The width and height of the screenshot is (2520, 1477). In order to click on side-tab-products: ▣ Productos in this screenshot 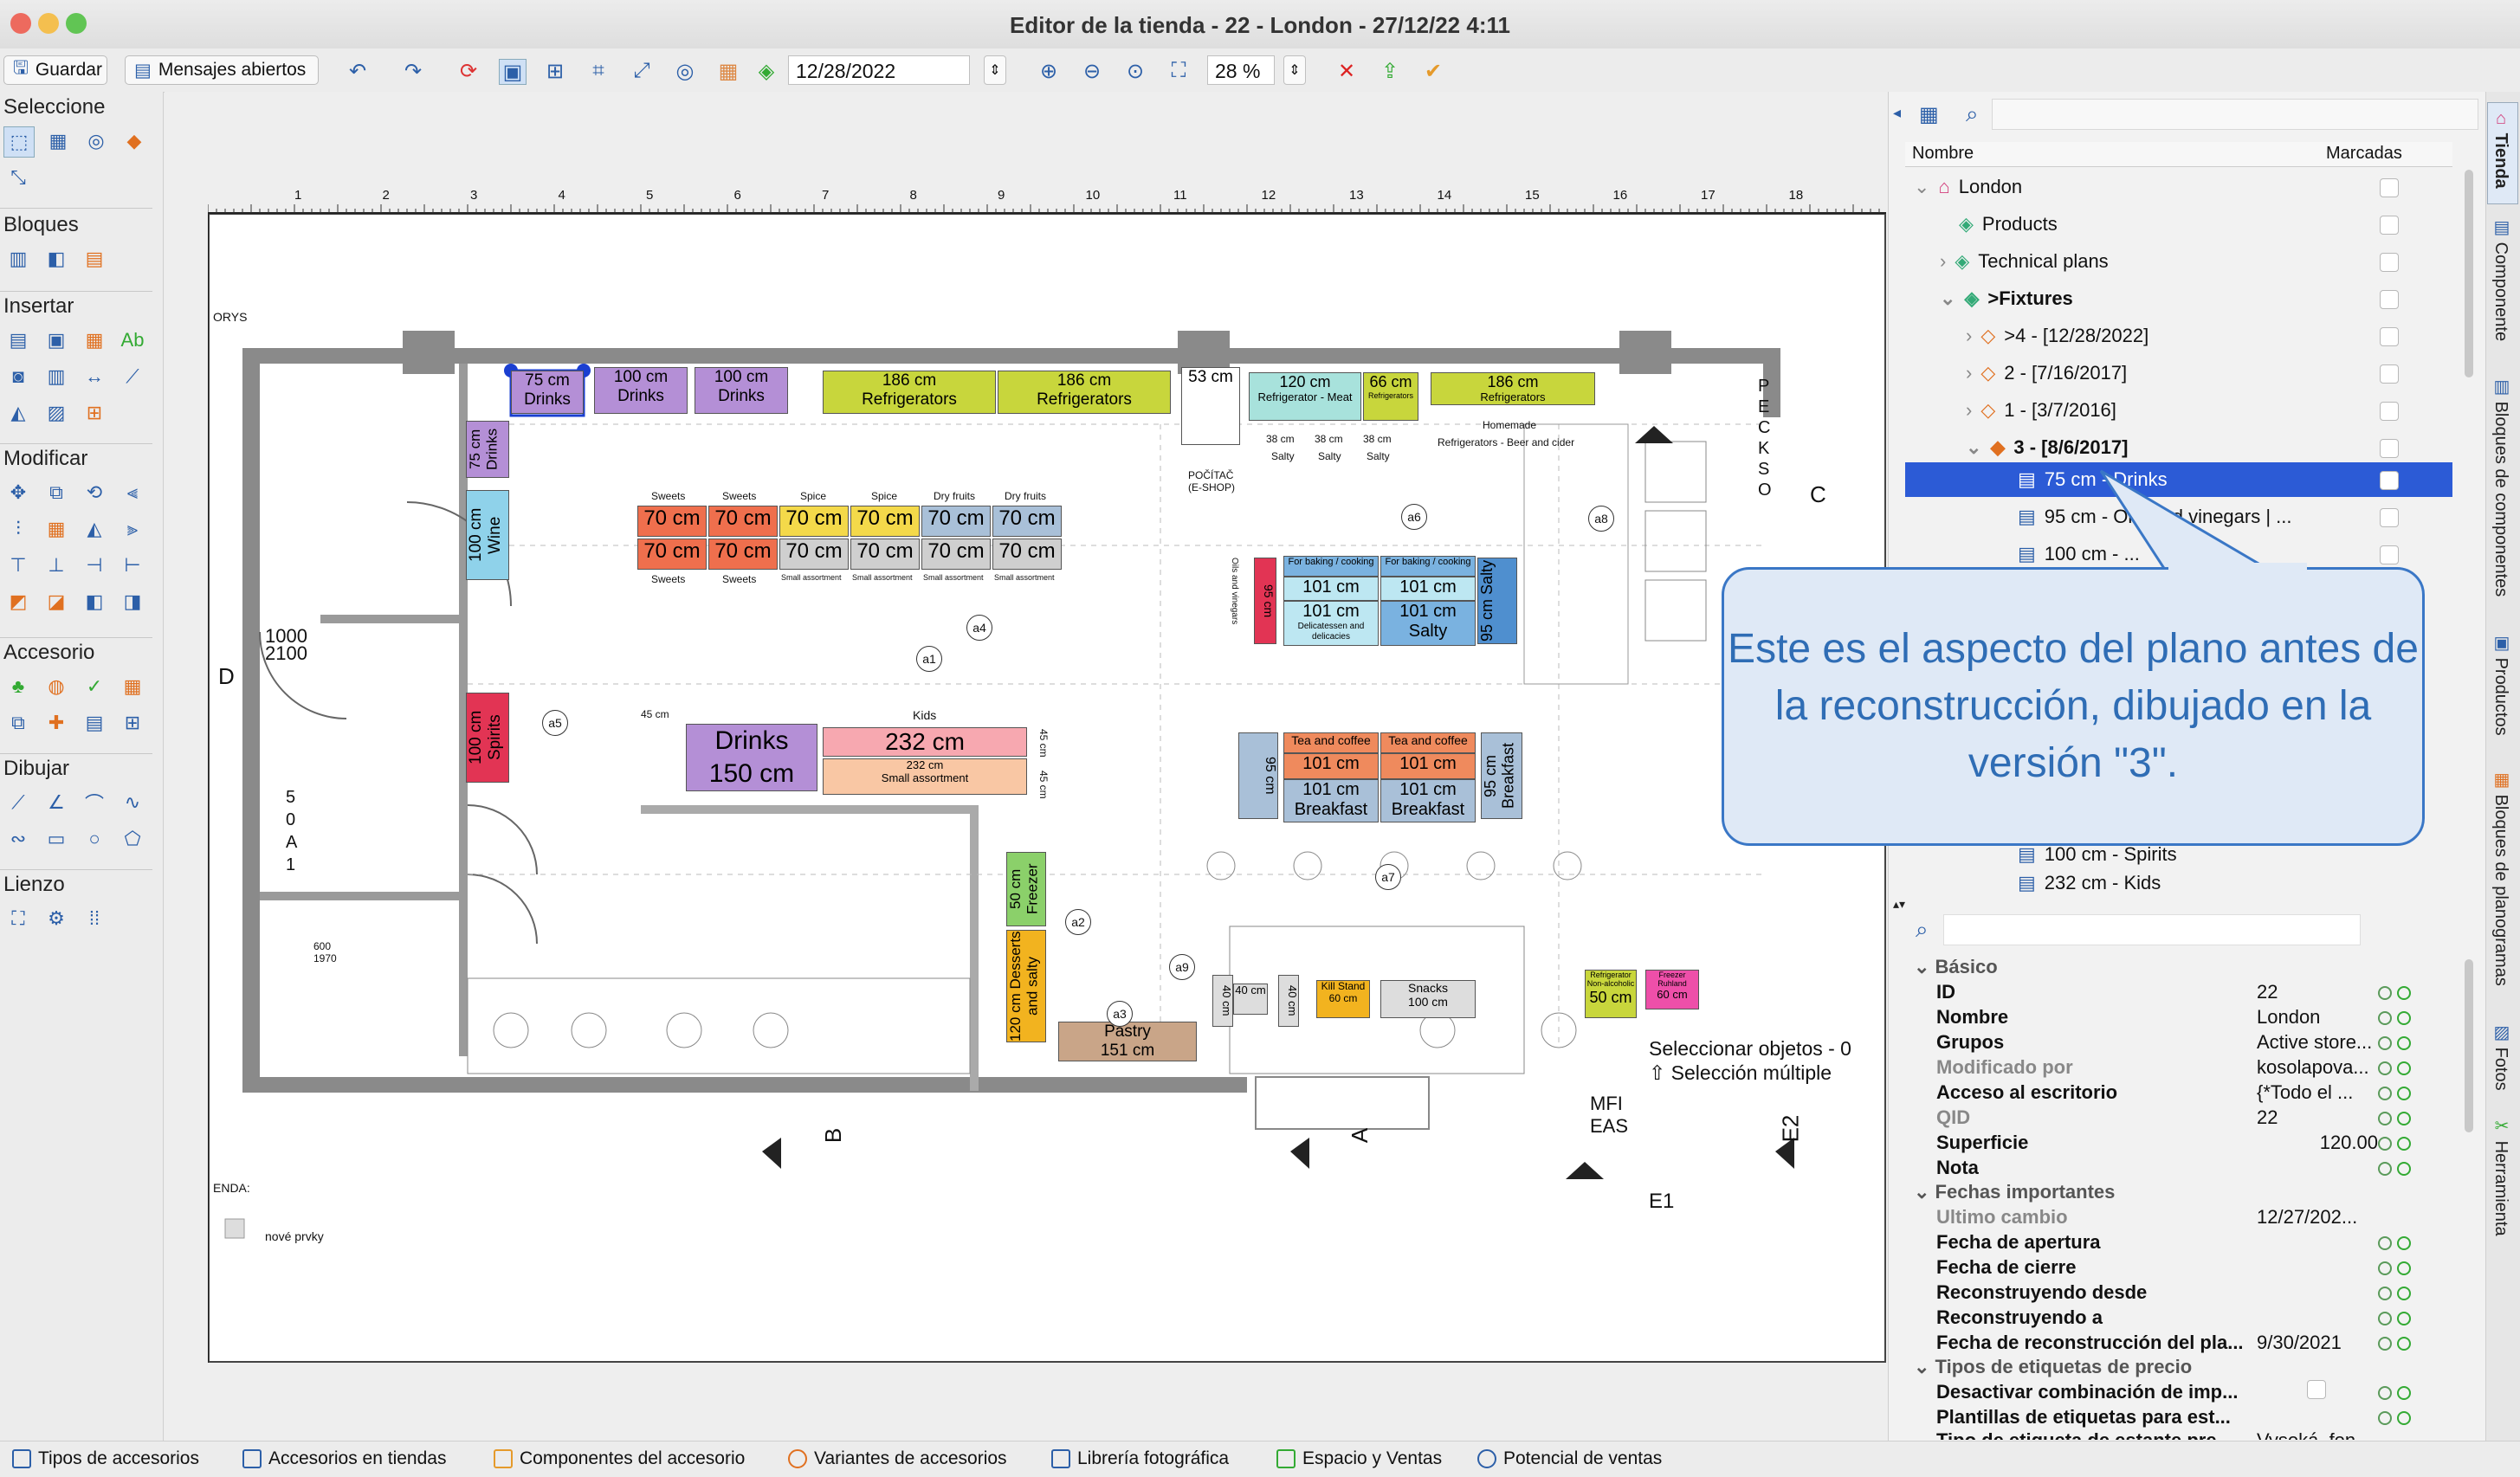, I will do `click(2501, 684)`.